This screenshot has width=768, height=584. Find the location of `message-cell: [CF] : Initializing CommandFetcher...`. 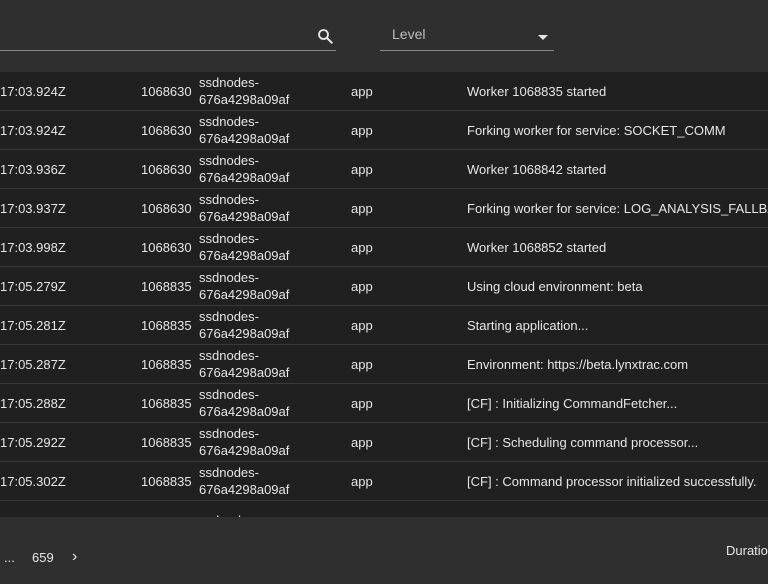

message-cell: [CF] : Initializing CommandFetcher... is located at coordinates (572, 403).